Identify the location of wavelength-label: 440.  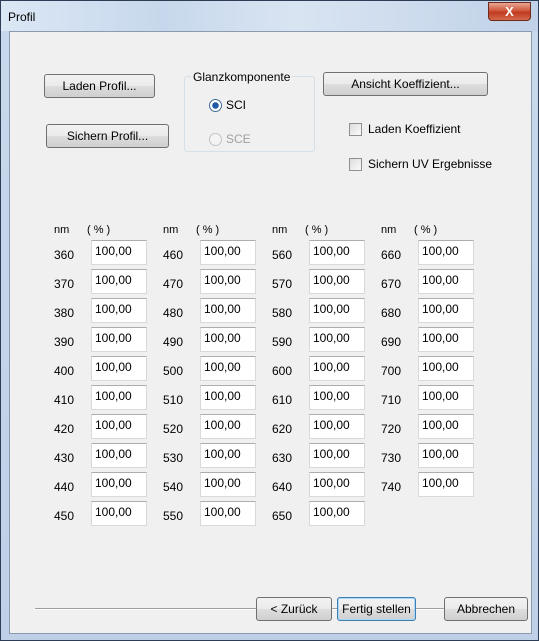
(64, 487).